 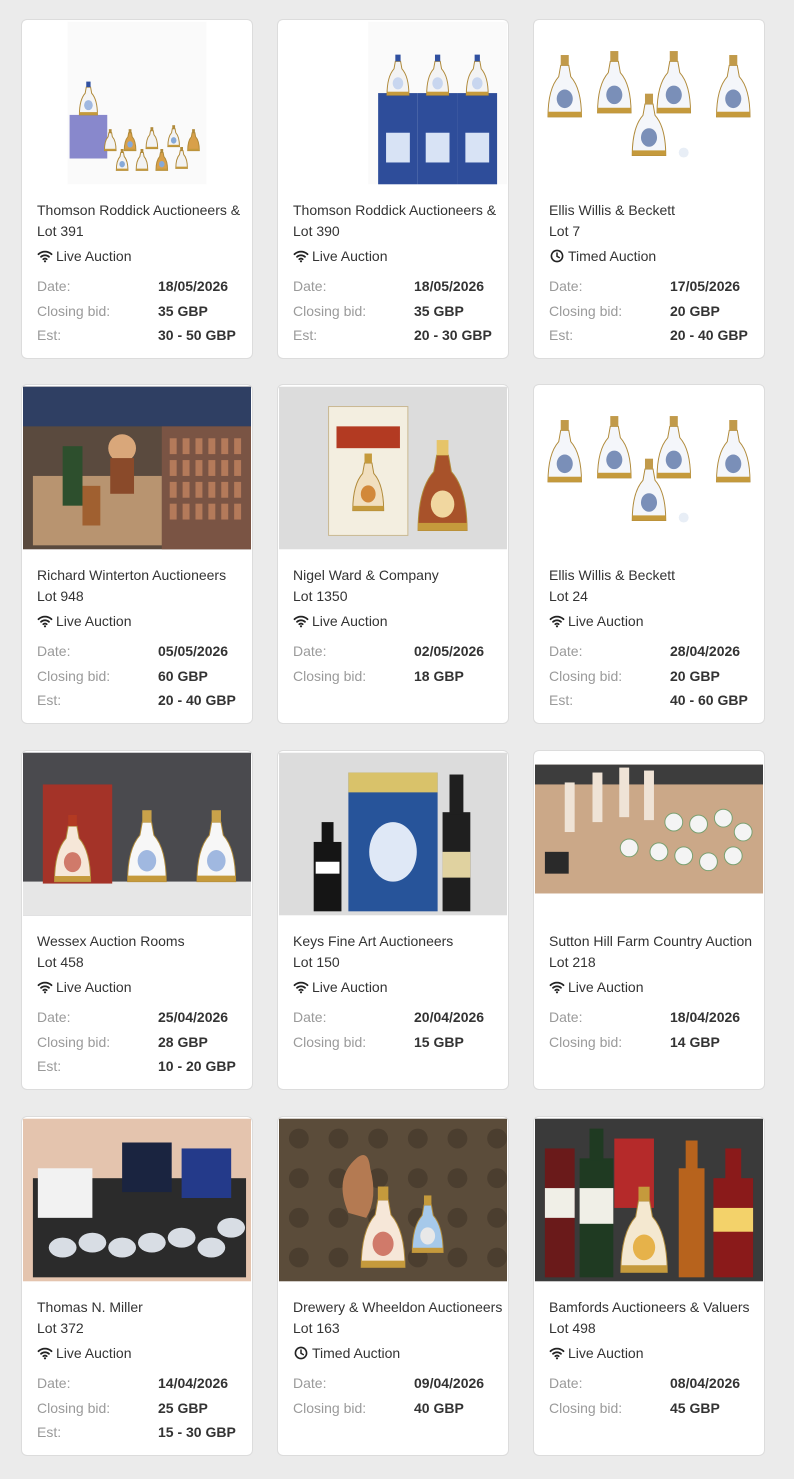 What do you see at coordinates (655, 941) in the screenshot?
I see `auctioneer-name: Sutton Hill Farm Country Auction` at bounding box center [655, 941].